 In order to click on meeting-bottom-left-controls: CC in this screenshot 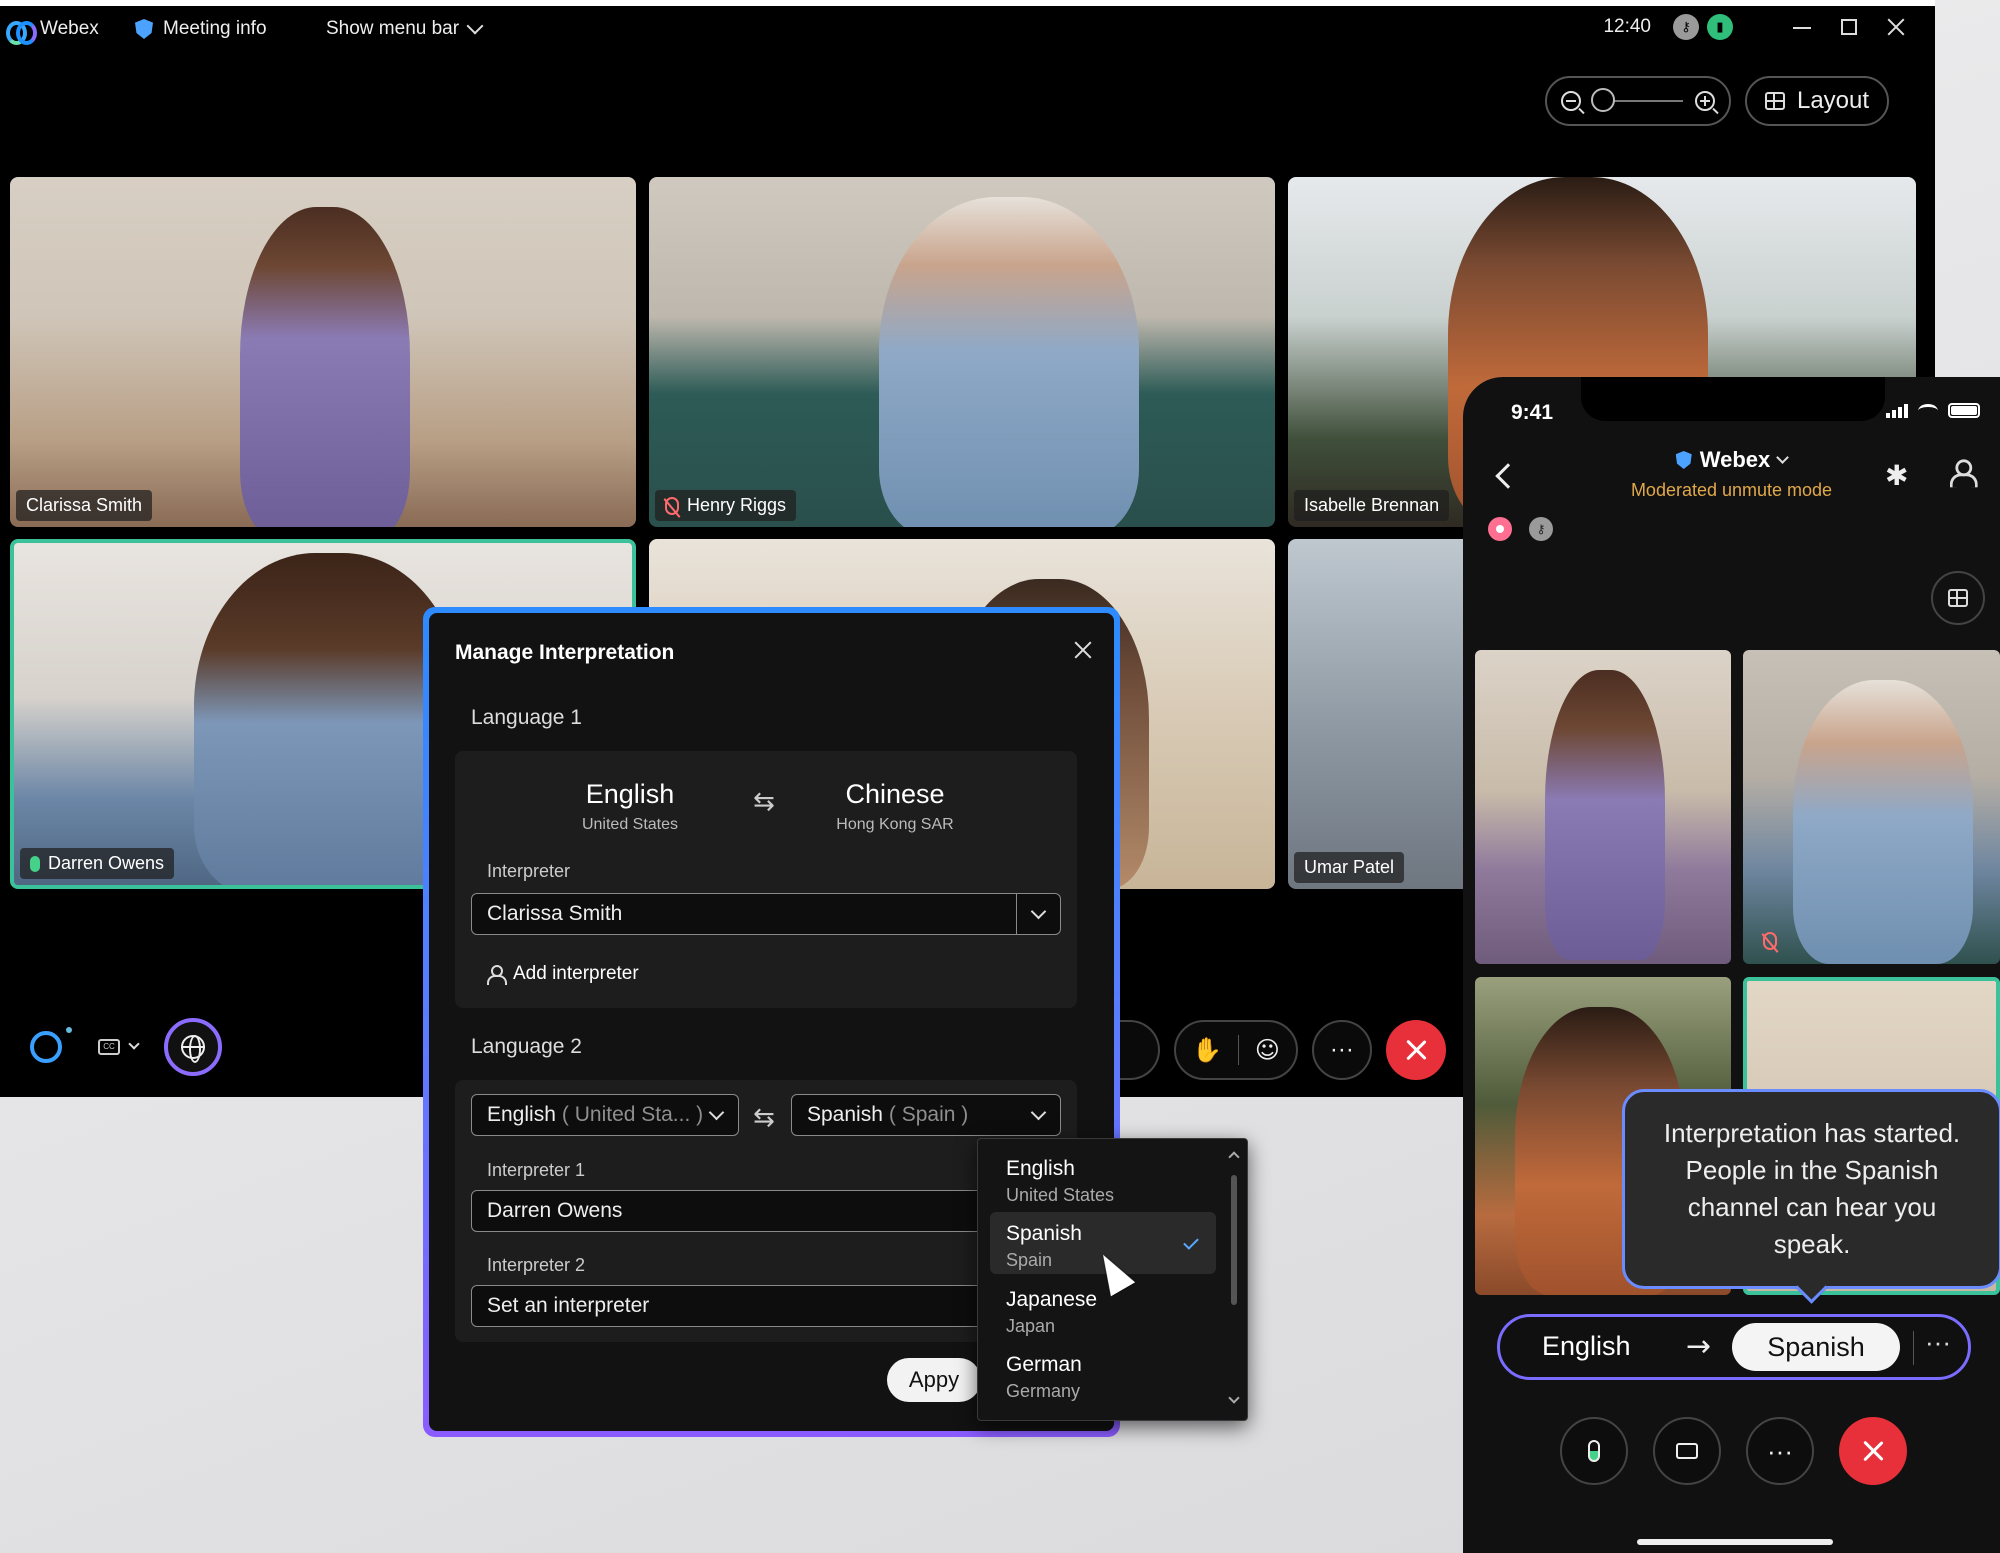, I will do `click(126, 1047)`.